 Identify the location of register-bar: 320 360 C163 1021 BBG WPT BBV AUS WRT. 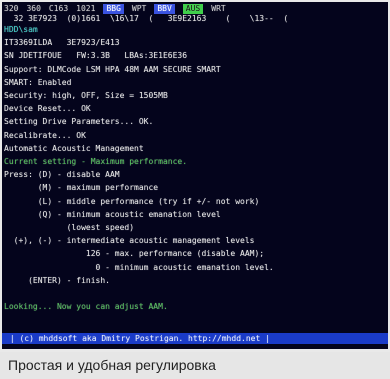
(195, 9).